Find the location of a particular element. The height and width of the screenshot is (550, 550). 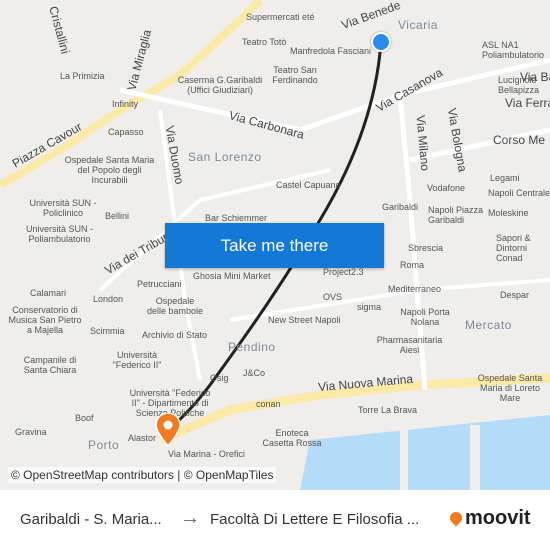

map-label: Bellini is located at coordinates (117, 216).